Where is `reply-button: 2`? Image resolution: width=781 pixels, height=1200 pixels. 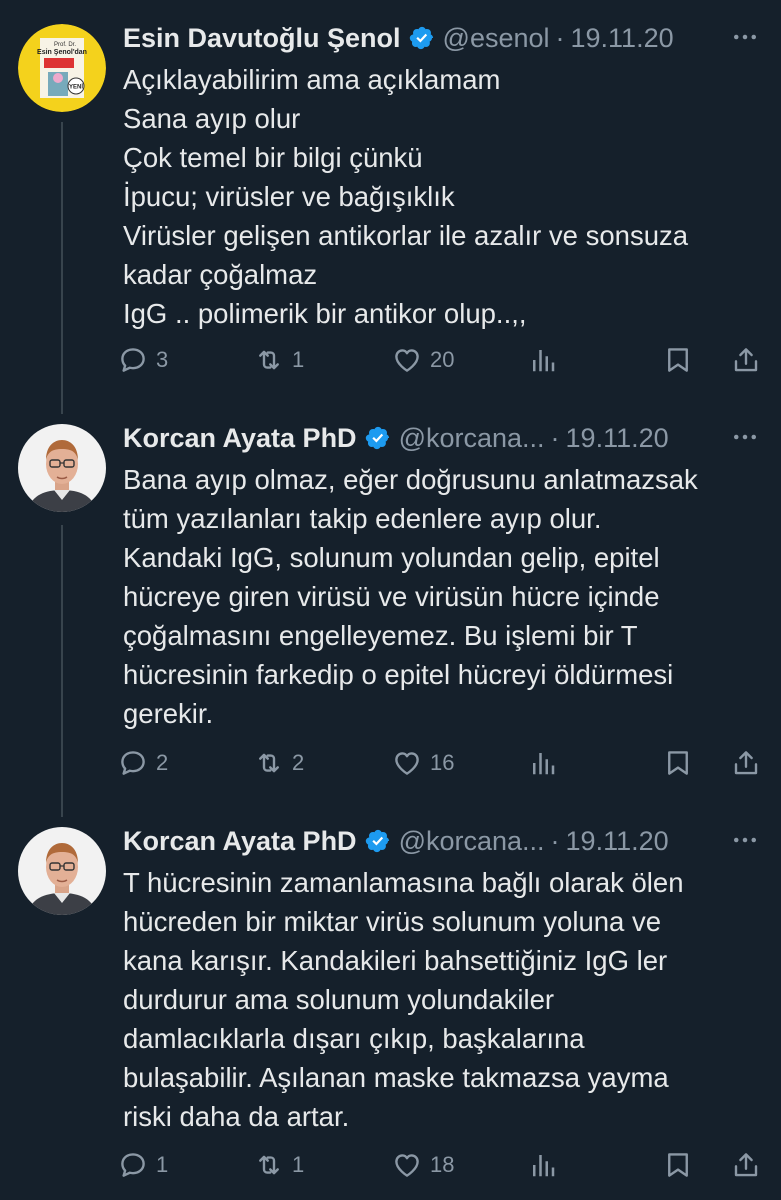
reply-button: 2 is located at coordinates (143, 763).